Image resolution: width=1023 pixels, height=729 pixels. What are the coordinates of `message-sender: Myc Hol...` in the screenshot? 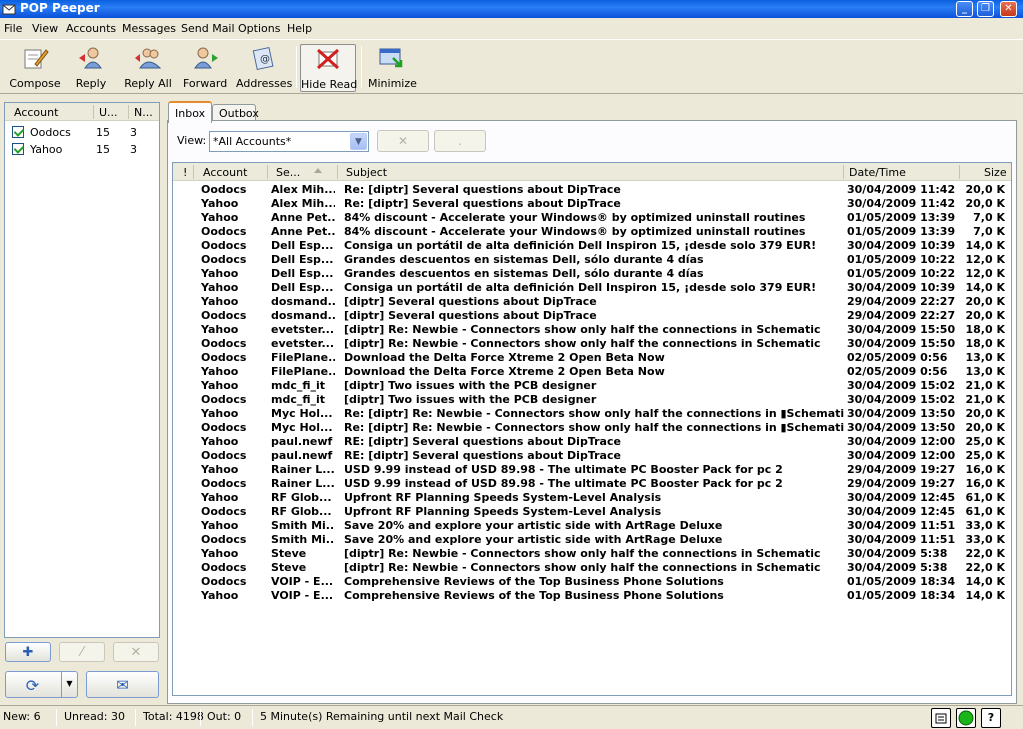 It's located at (302, 427).